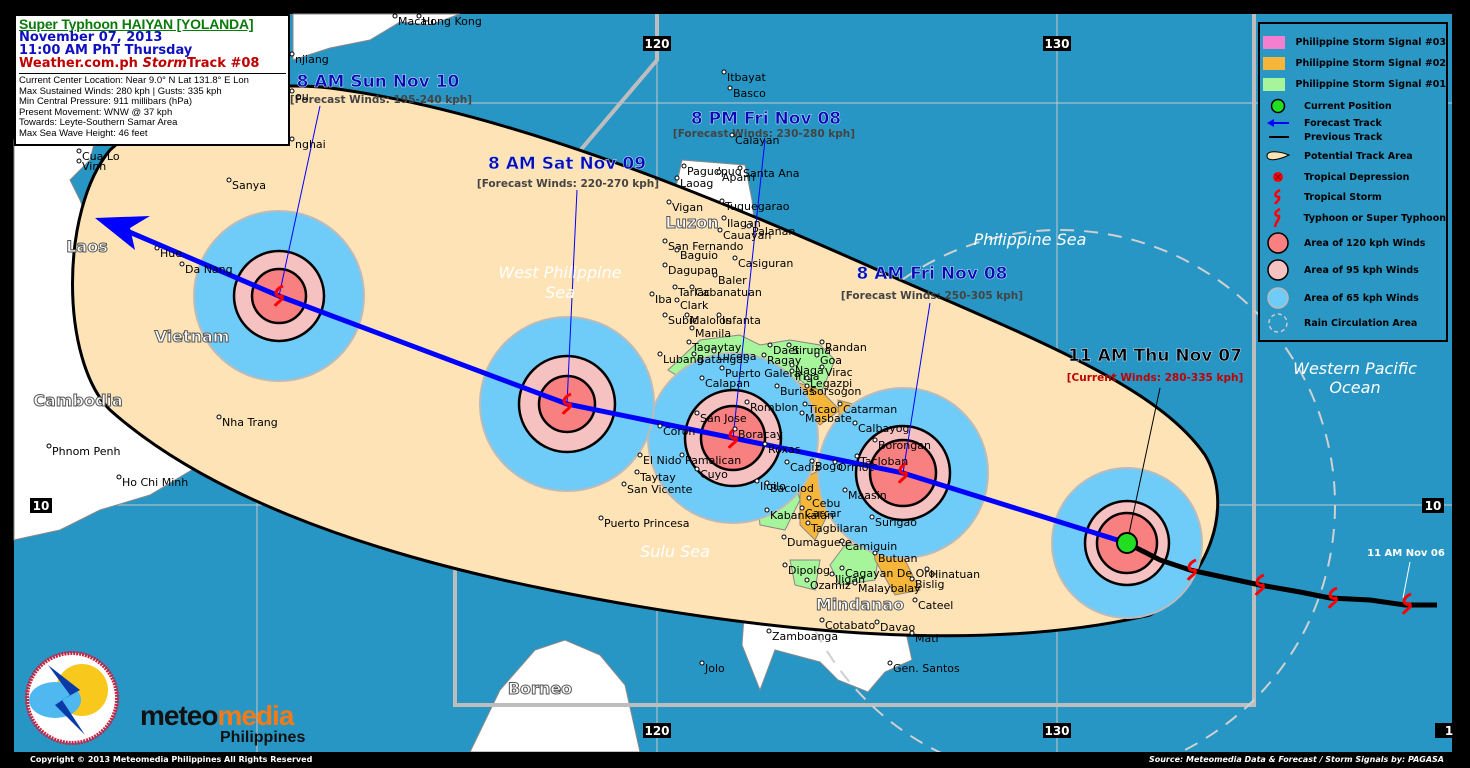 This screenshot has height=768, width=1470. What do you see at coordinates (559, 272) in the screenshot?
I see `sea-label: West Philippine` at bounding box center [559, 272].